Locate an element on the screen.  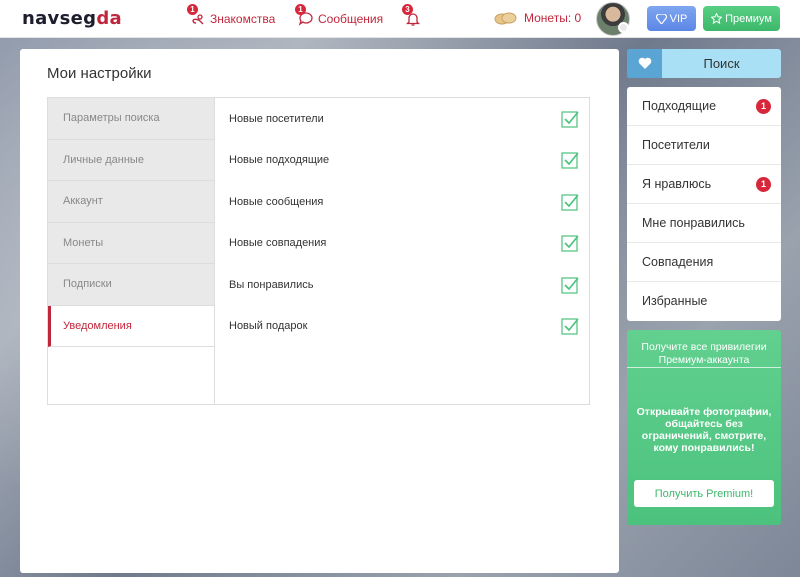
settings-tab-personal-data: Личные данные is located at coordinates (131, 160).